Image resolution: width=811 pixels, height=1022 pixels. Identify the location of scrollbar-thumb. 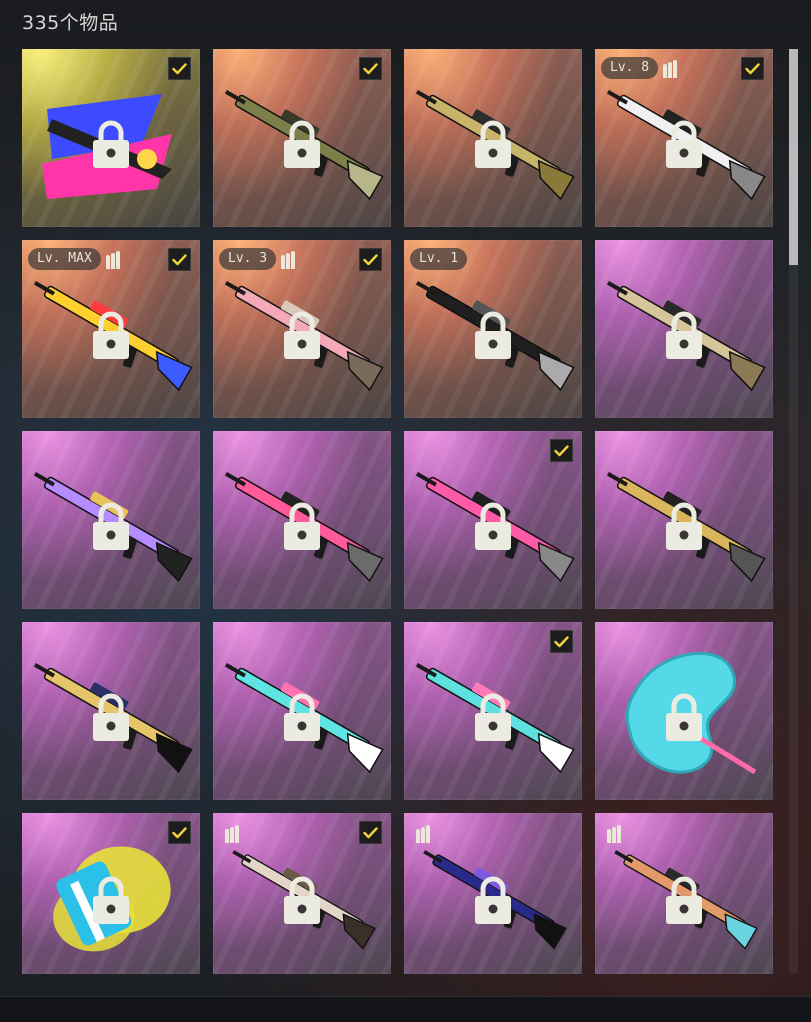
(793, 157).